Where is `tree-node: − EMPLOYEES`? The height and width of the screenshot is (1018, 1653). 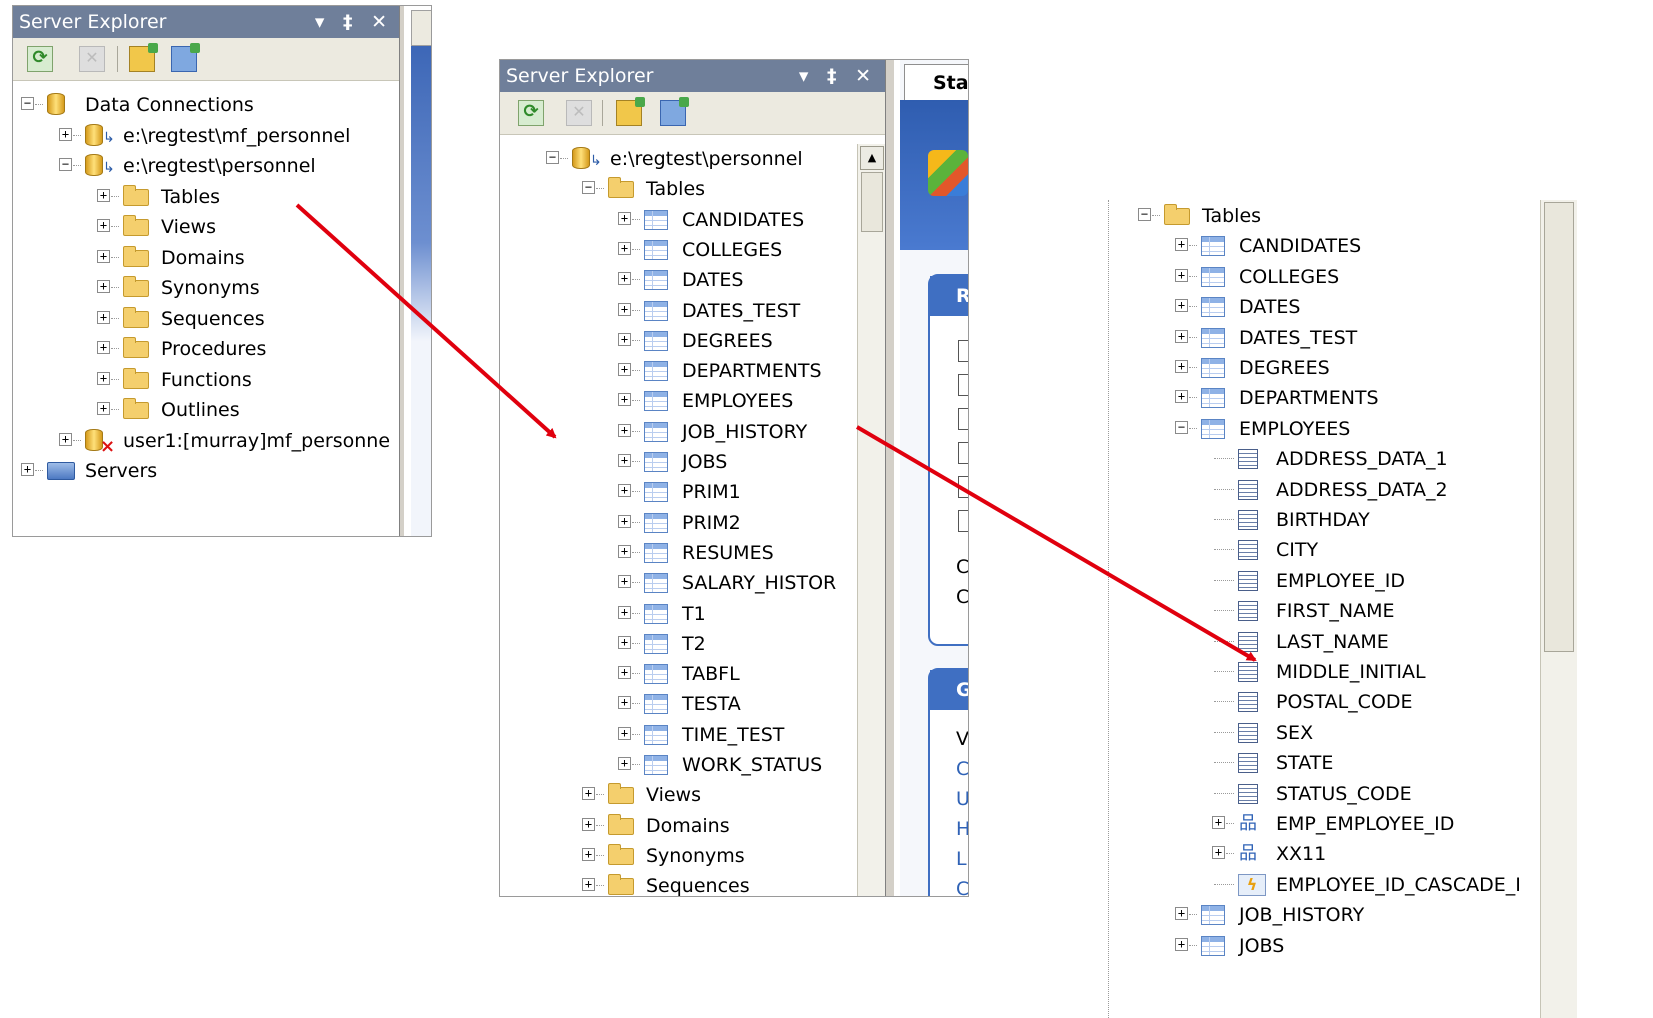
tree-node: − EMPLOYEES is located at coordinates (1324, 429).